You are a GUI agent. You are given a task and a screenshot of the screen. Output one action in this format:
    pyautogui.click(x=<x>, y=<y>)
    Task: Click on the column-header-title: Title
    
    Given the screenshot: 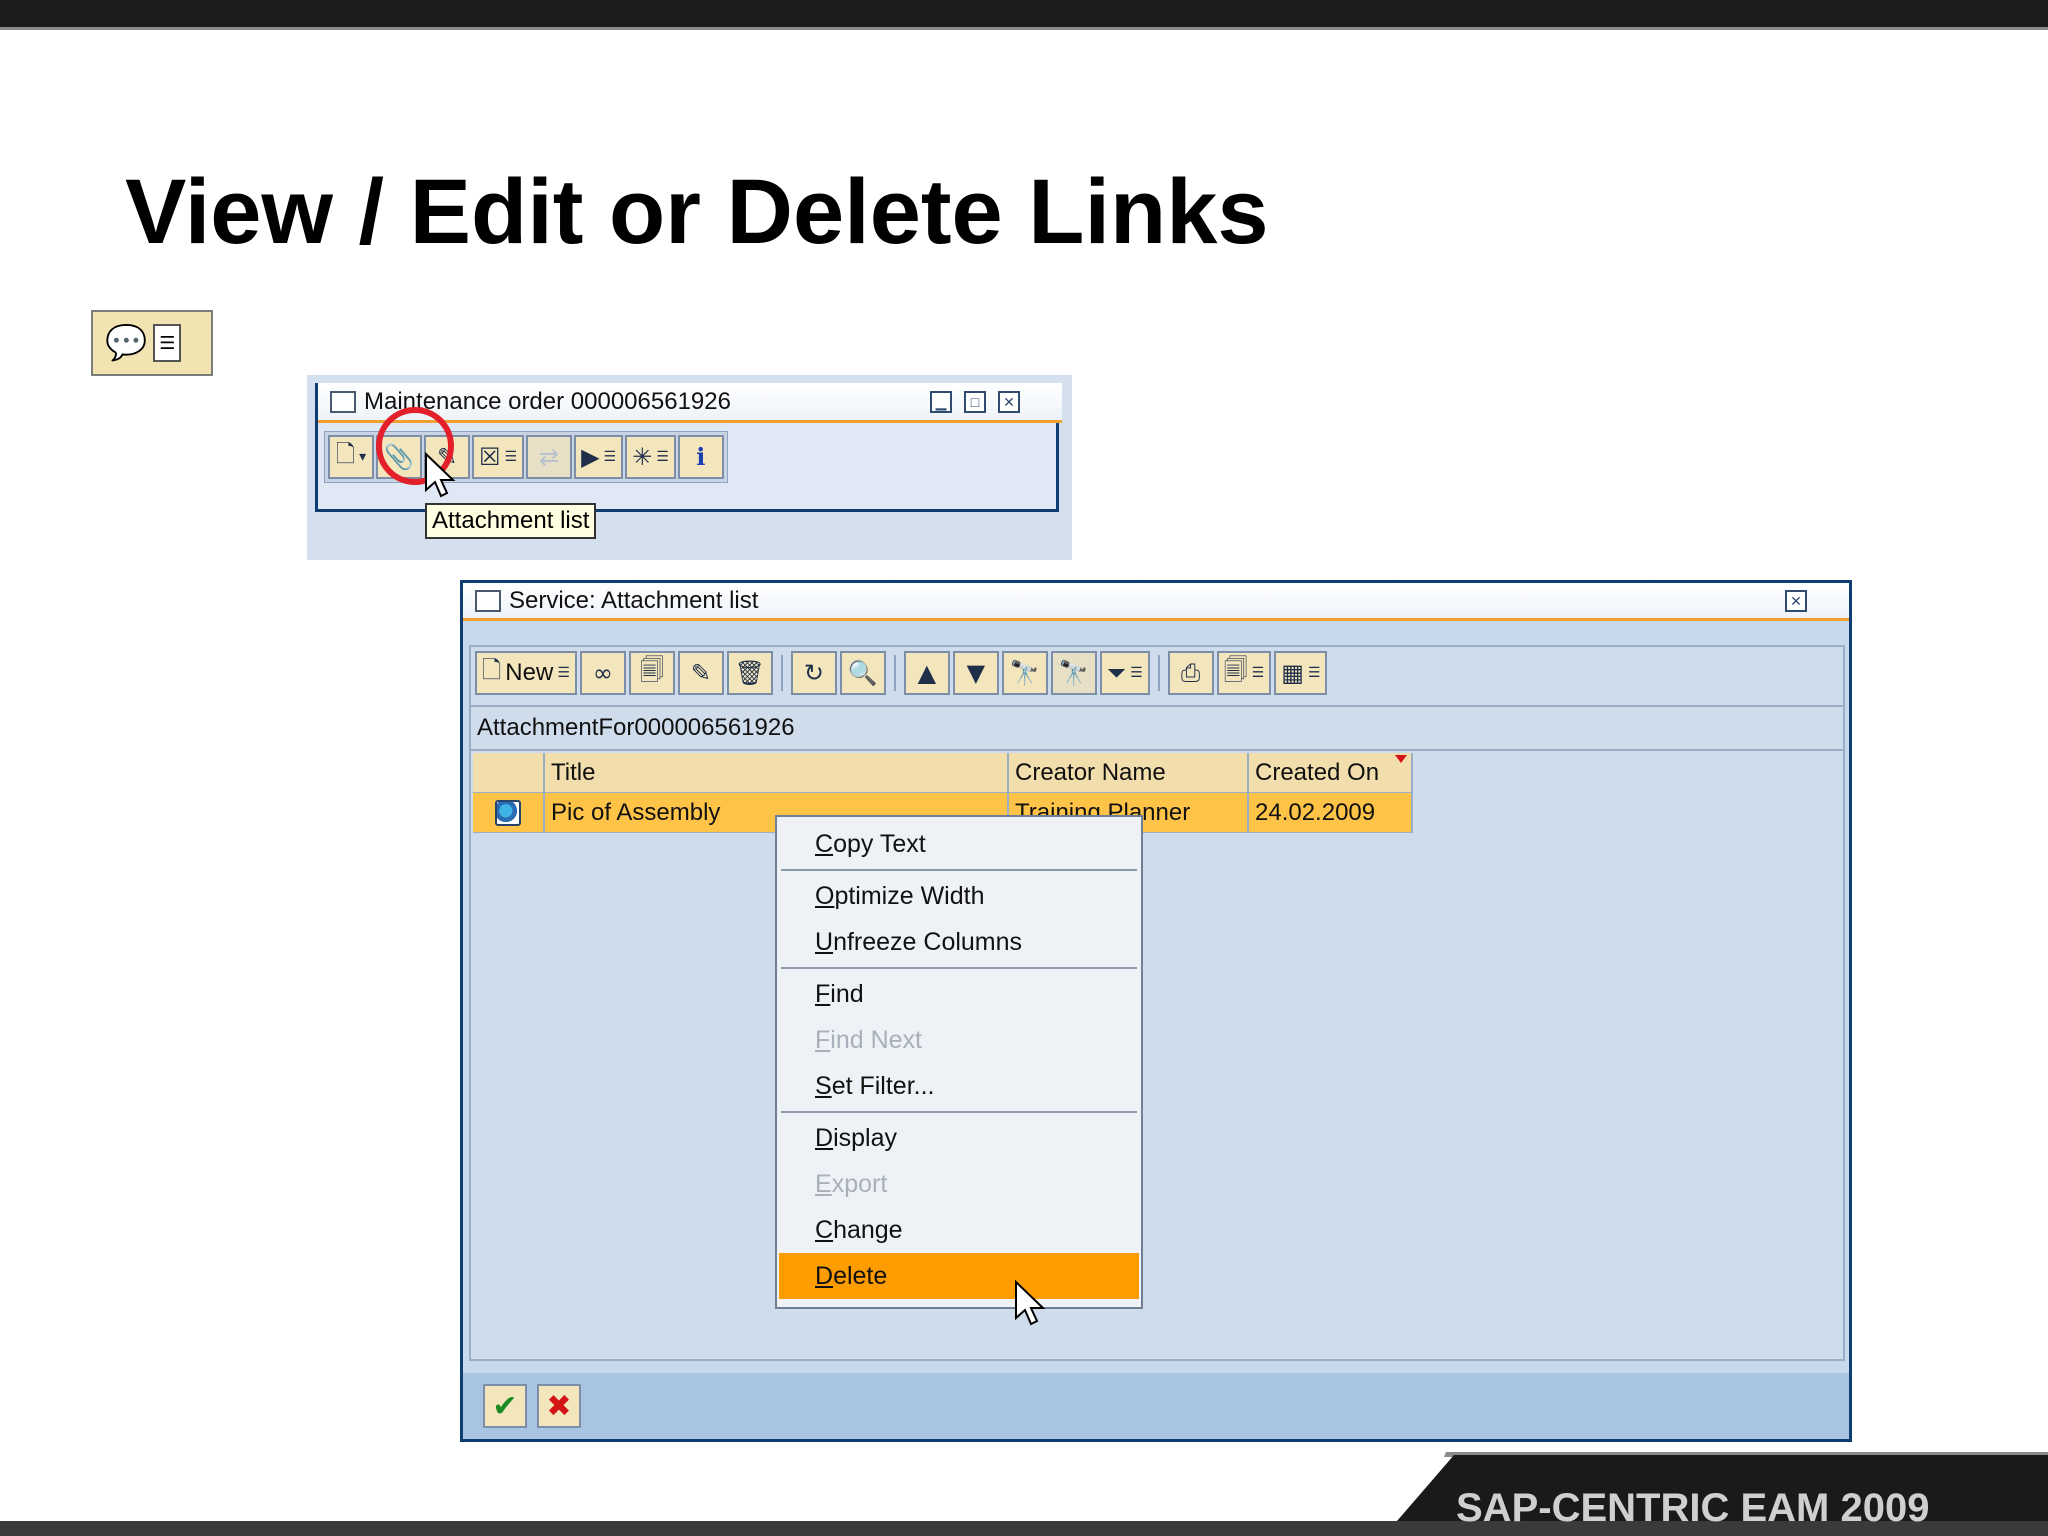 What is the action you would take?
    pyautogui.click(x=777, y=773)
    